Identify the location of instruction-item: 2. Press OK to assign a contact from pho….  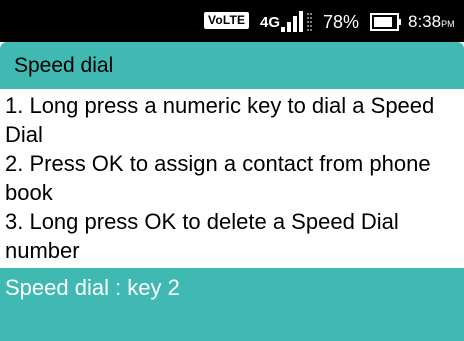
(218, 178).